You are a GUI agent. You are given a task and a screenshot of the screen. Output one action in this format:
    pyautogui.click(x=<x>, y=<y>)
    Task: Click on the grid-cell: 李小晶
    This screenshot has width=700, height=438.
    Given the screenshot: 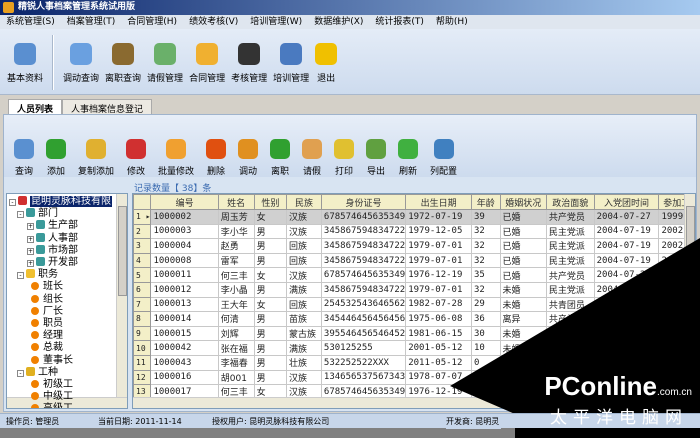 What is the action you would take?
    pyautogui.click(x=236, y=289)
    